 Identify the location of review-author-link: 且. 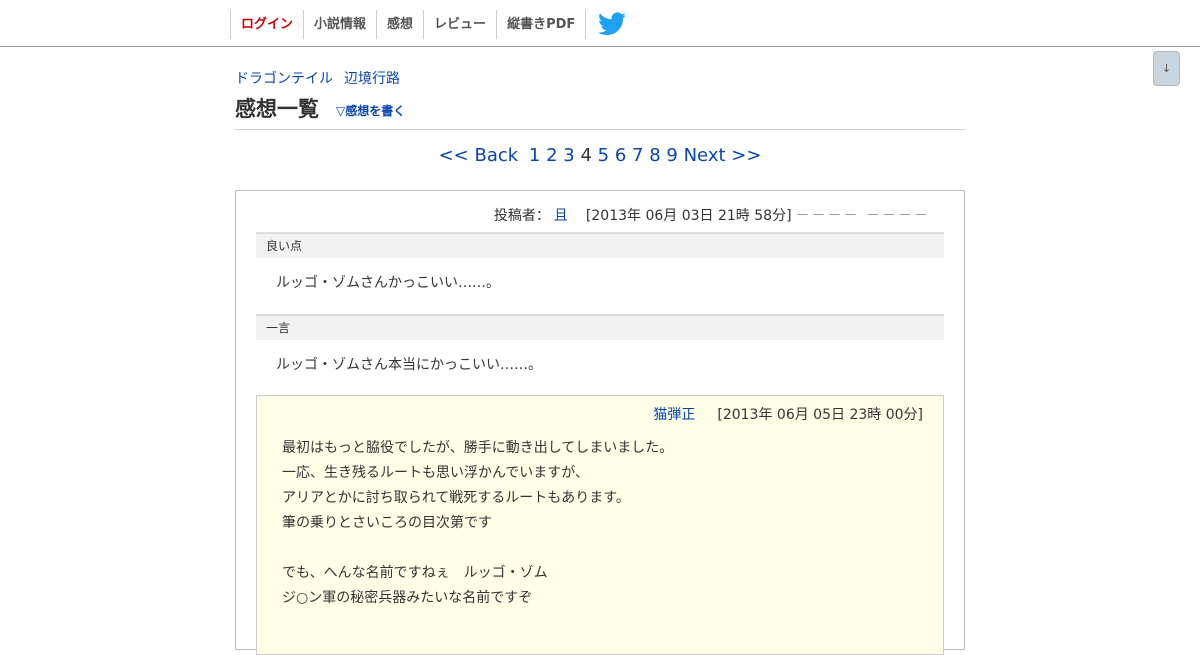
(561, 216).